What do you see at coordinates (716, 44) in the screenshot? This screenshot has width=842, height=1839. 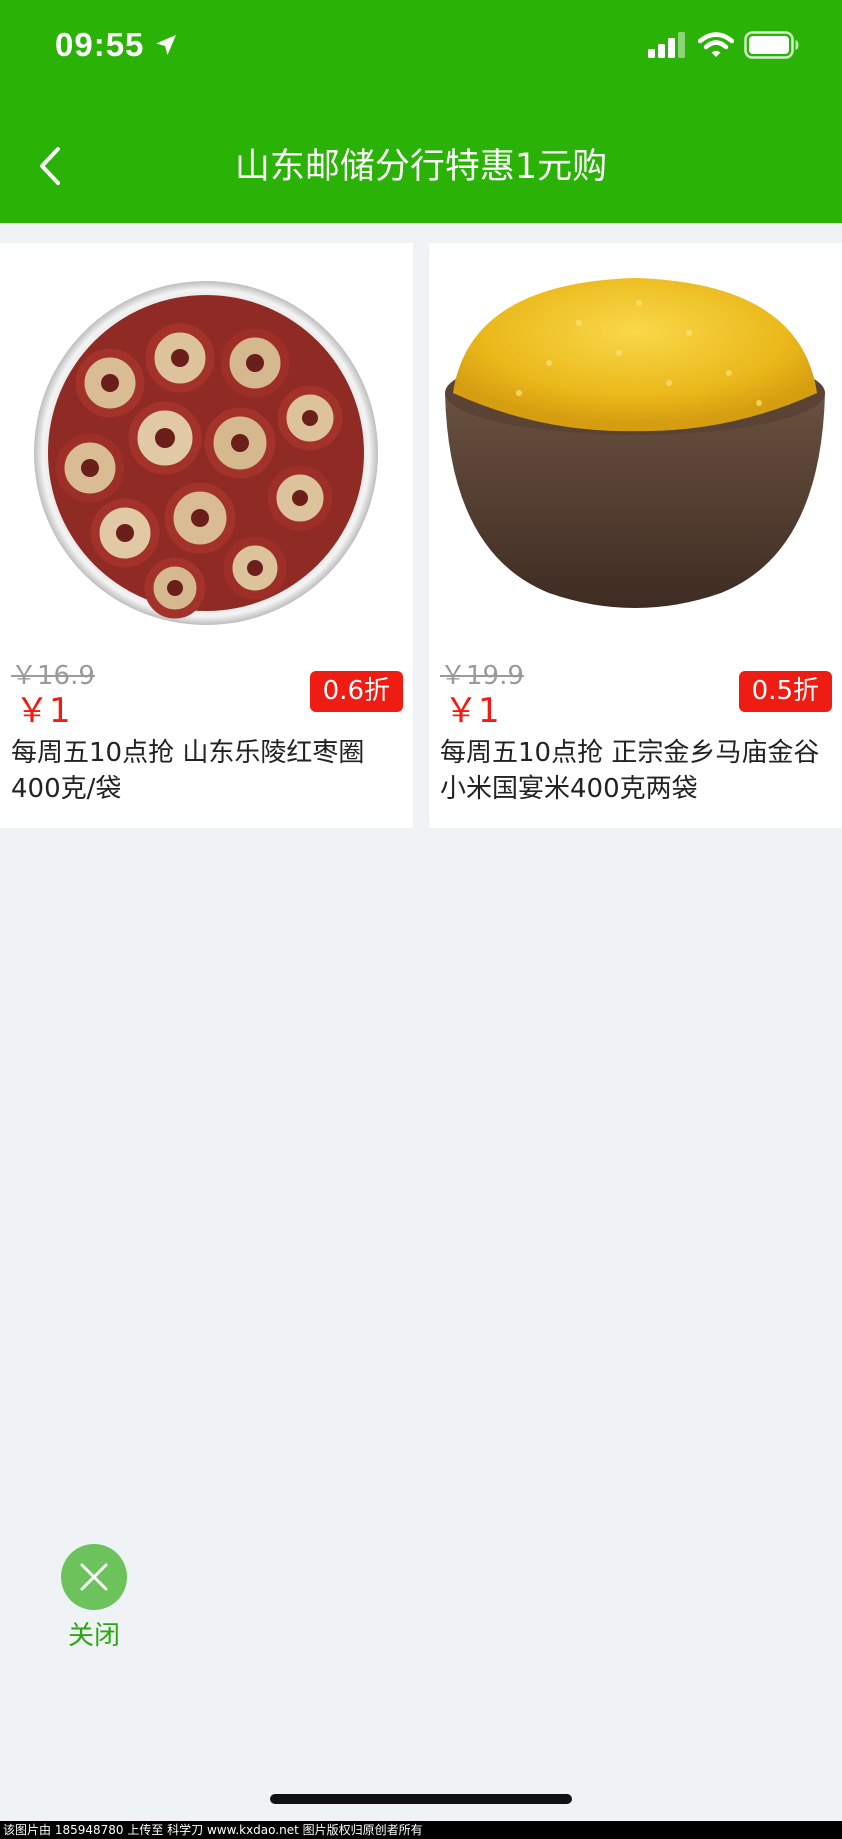 I see `wifi-icon` at bounding box center [716, 44].